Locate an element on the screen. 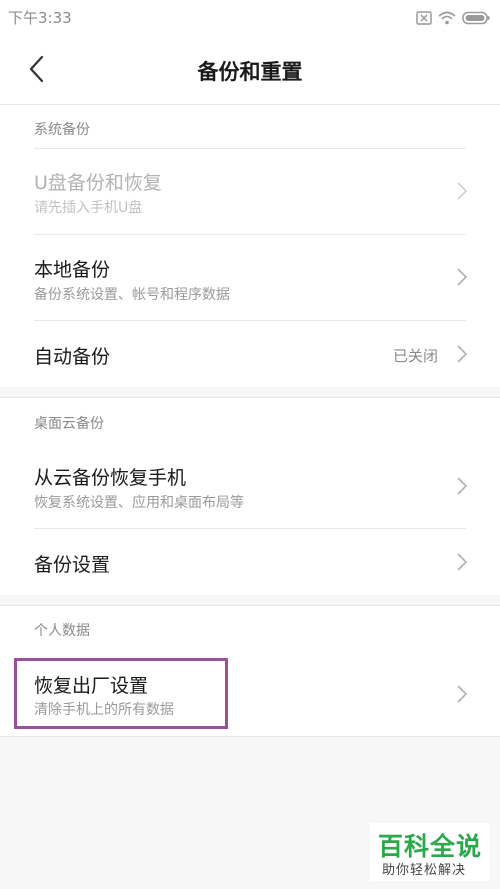 The image size is (500, 889). status-icons is located at coordinates (453, 18).